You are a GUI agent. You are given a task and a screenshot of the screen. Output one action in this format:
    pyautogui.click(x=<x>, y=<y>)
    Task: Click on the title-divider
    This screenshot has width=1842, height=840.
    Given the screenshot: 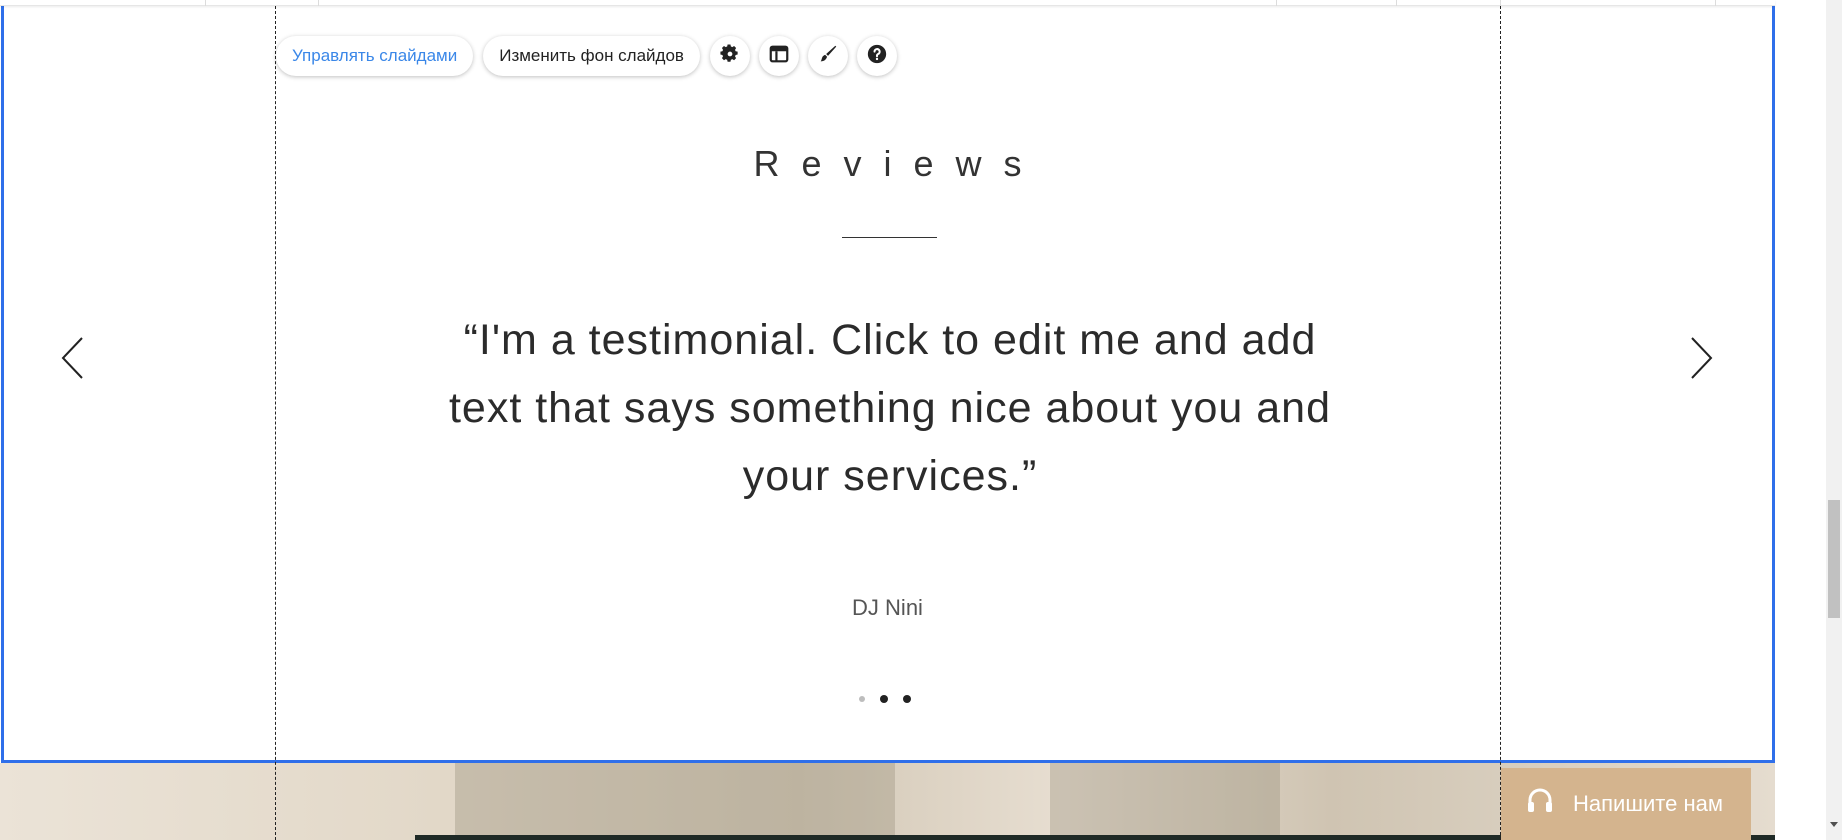 What is the action you would take?
    pyautogui.click(x=889, y=237)
    